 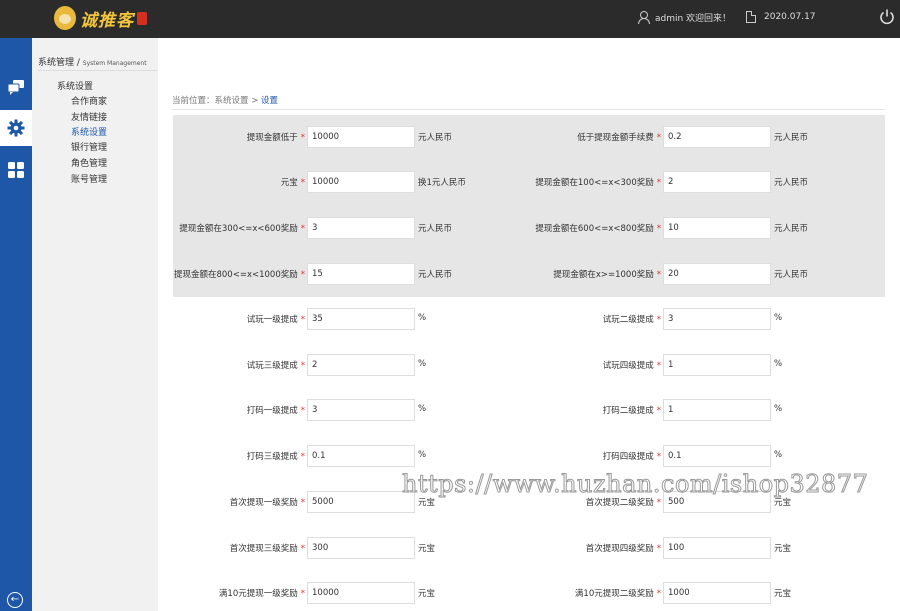 I want to click on chat-icon, so click(x=16, y=87).